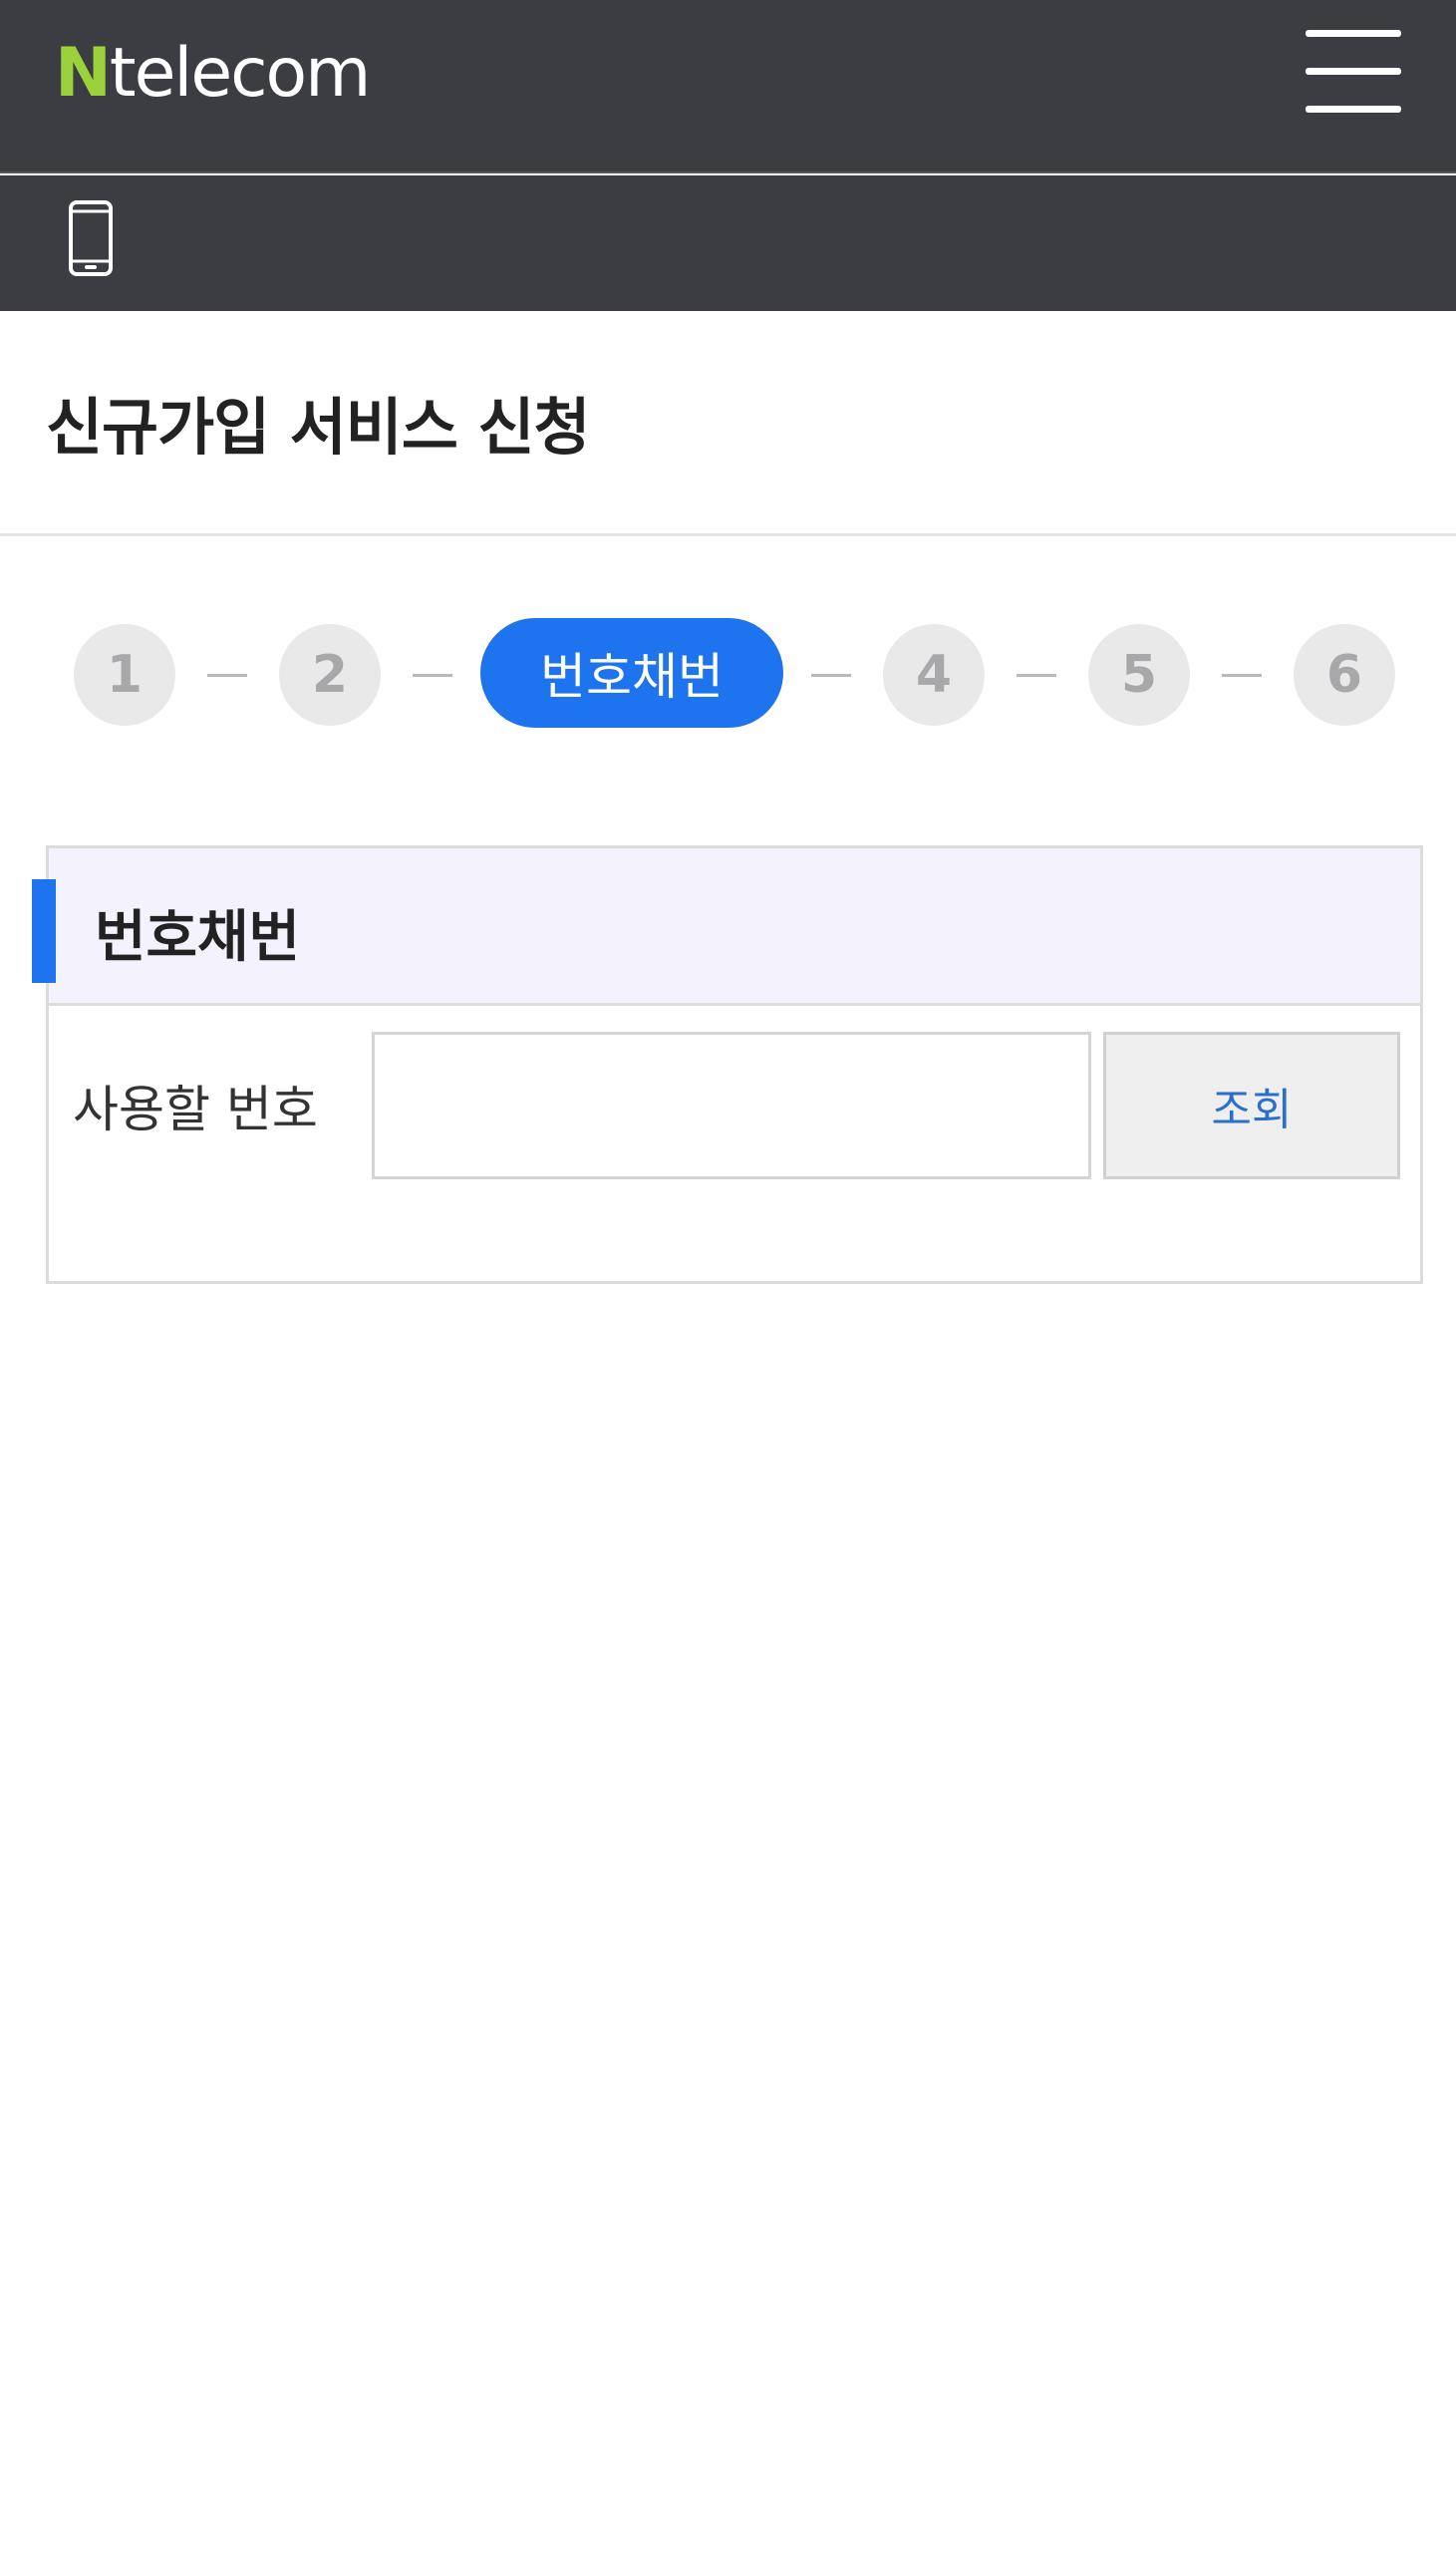  I want to click on step-1: 1, so click(125, 675).